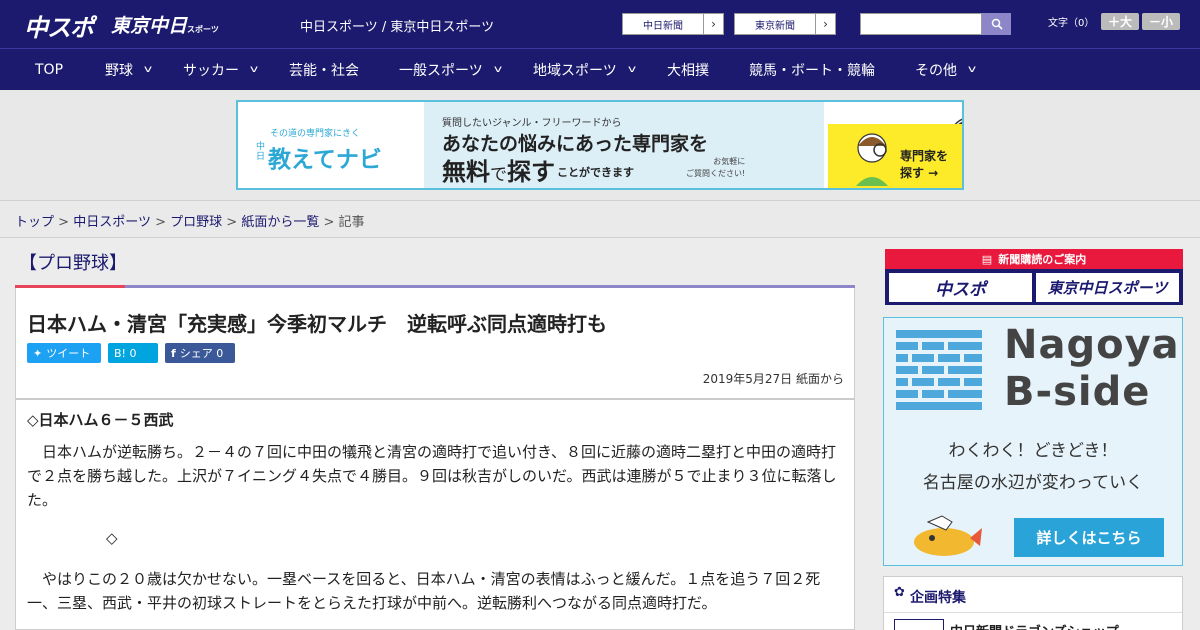 This screenshot has width=1200, height=630. I want to click on hatena-bookmark-button: B! 0, so click(133, 353).